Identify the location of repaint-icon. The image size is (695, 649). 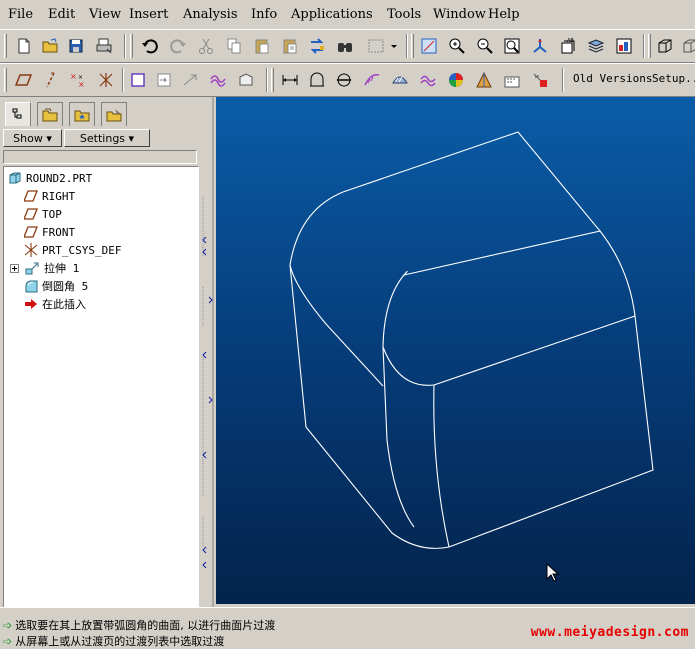
(429, 46).